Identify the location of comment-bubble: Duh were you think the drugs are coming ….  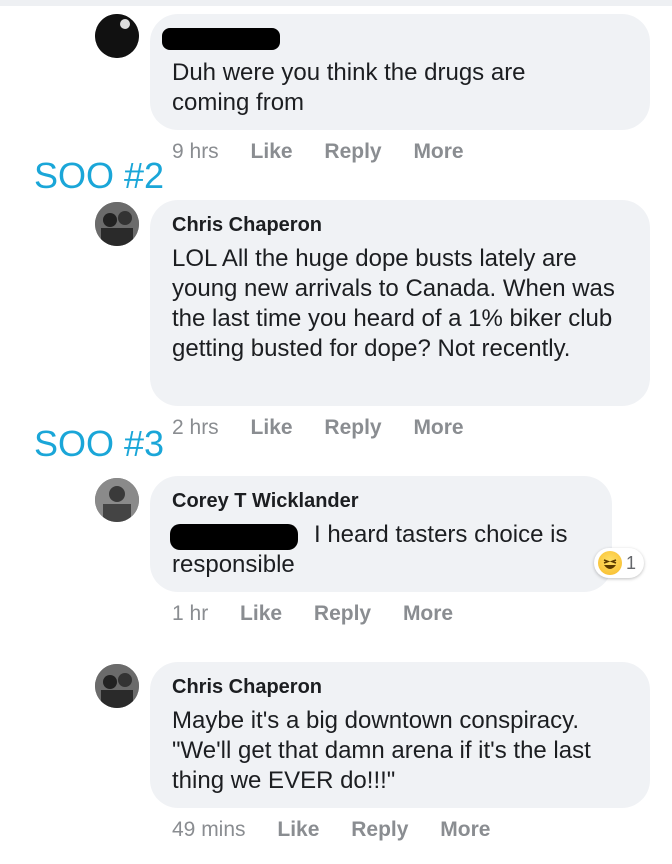
(400, 72).